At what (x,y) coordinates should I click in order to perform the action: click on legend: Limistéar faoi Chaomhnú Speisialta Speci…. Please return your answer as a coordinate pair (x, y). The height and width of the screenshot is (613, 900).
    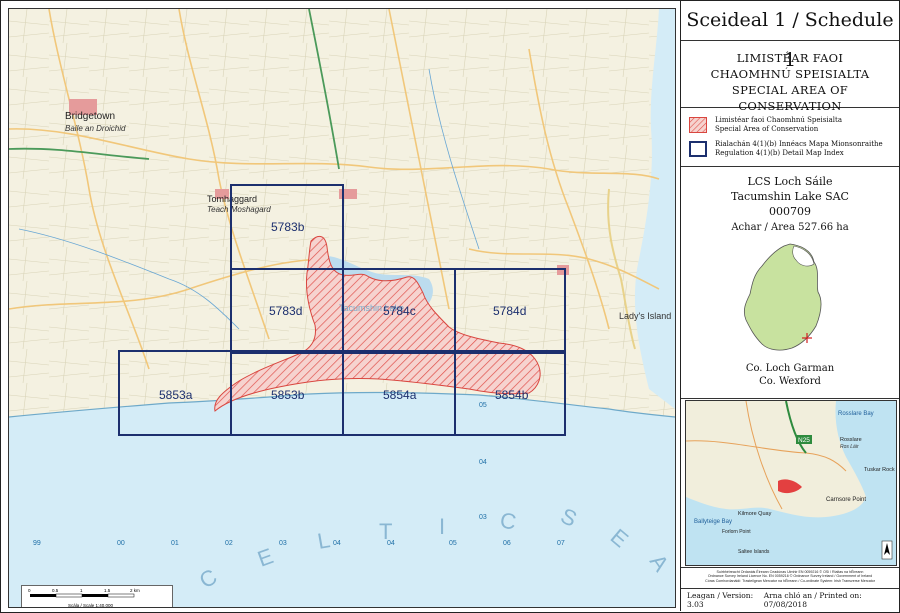
    Looking at the image, I should click on (790, 137).